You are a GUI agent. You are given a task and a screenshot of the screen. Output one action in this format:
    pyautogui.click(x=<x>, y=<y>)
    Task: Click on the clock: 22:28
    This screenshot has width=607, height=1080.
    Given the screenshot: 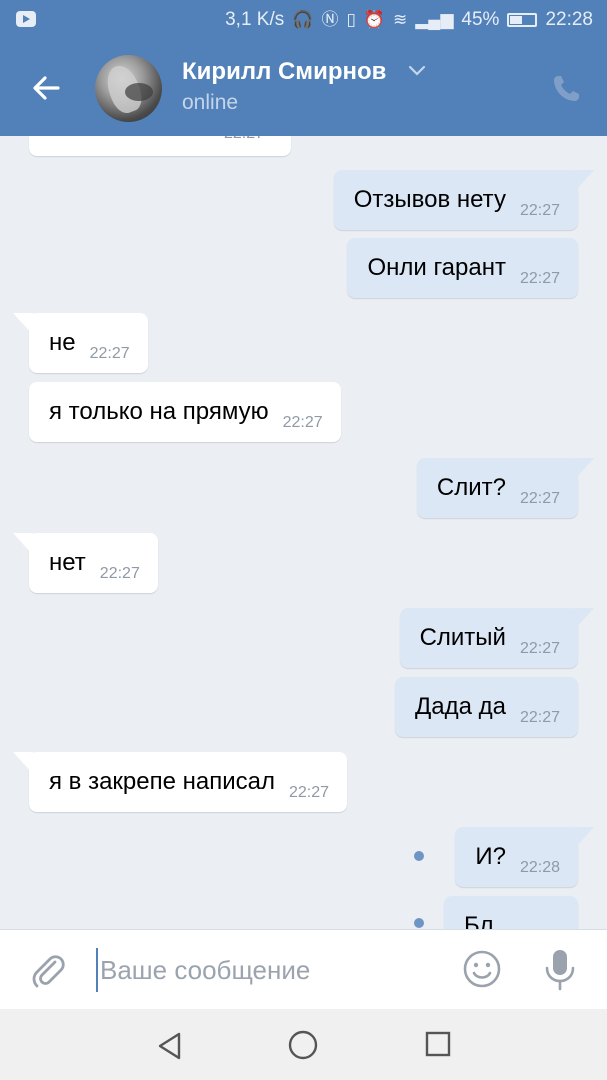 What is the action you would take?
    pyautogui.click(x=569, y=19)
    